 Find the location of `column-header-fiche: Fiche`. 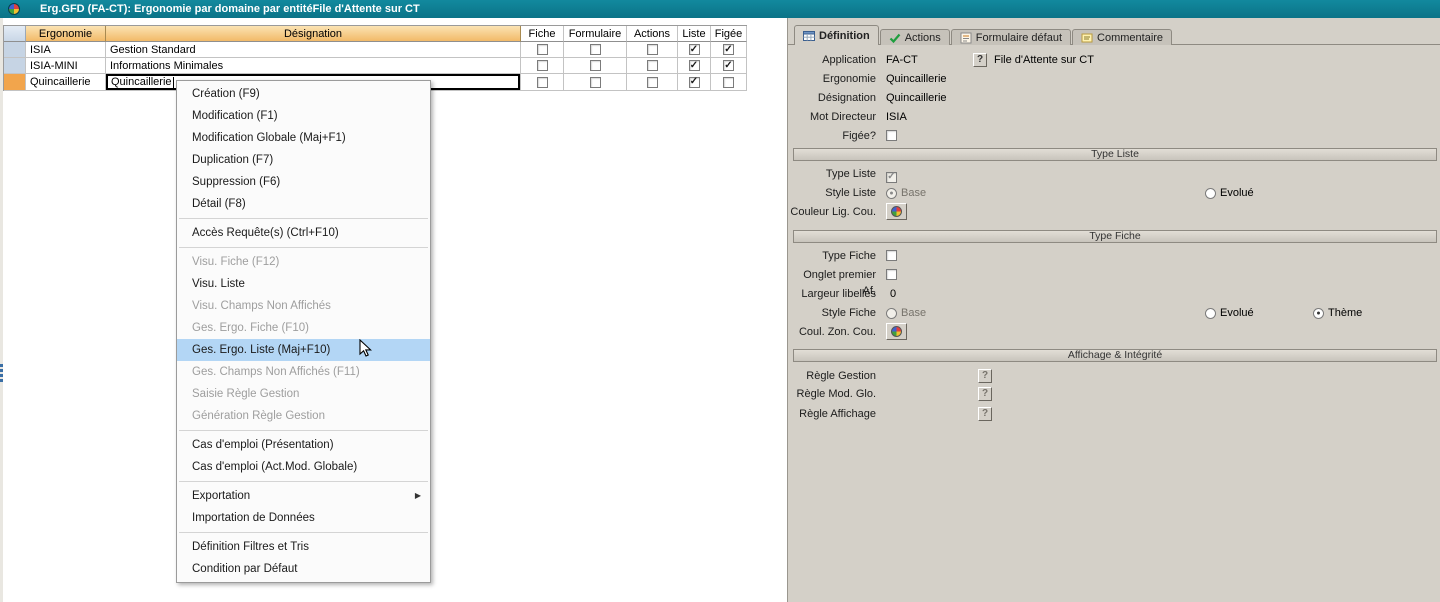

column-header-fiche: Fiche is located at coordinates (542, 34).